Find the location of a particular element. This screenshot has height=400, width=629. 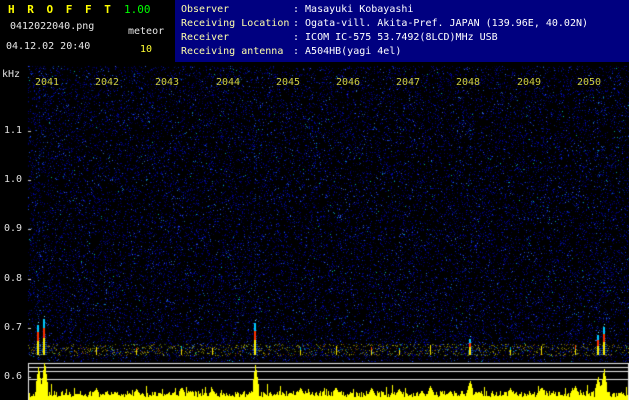

output-filename: 0412022040.png is located at coordinates (52, 26).